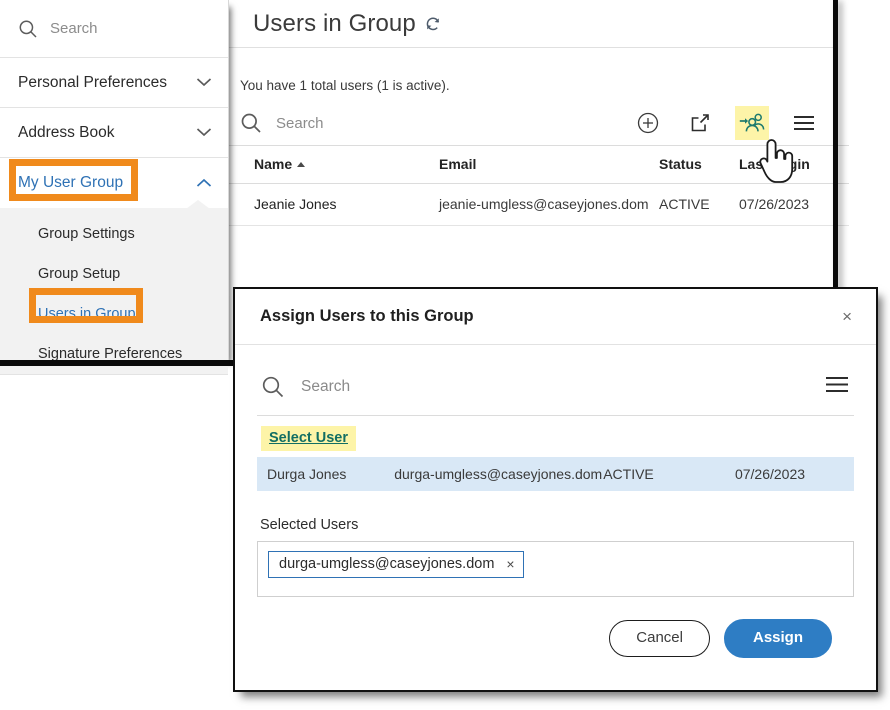 The width and height of the screenshot is (890, 710). What do you see at coordinates (847, 316) in the screenshot?
I see `close-icon: ×` at bounding box center [847, 316].